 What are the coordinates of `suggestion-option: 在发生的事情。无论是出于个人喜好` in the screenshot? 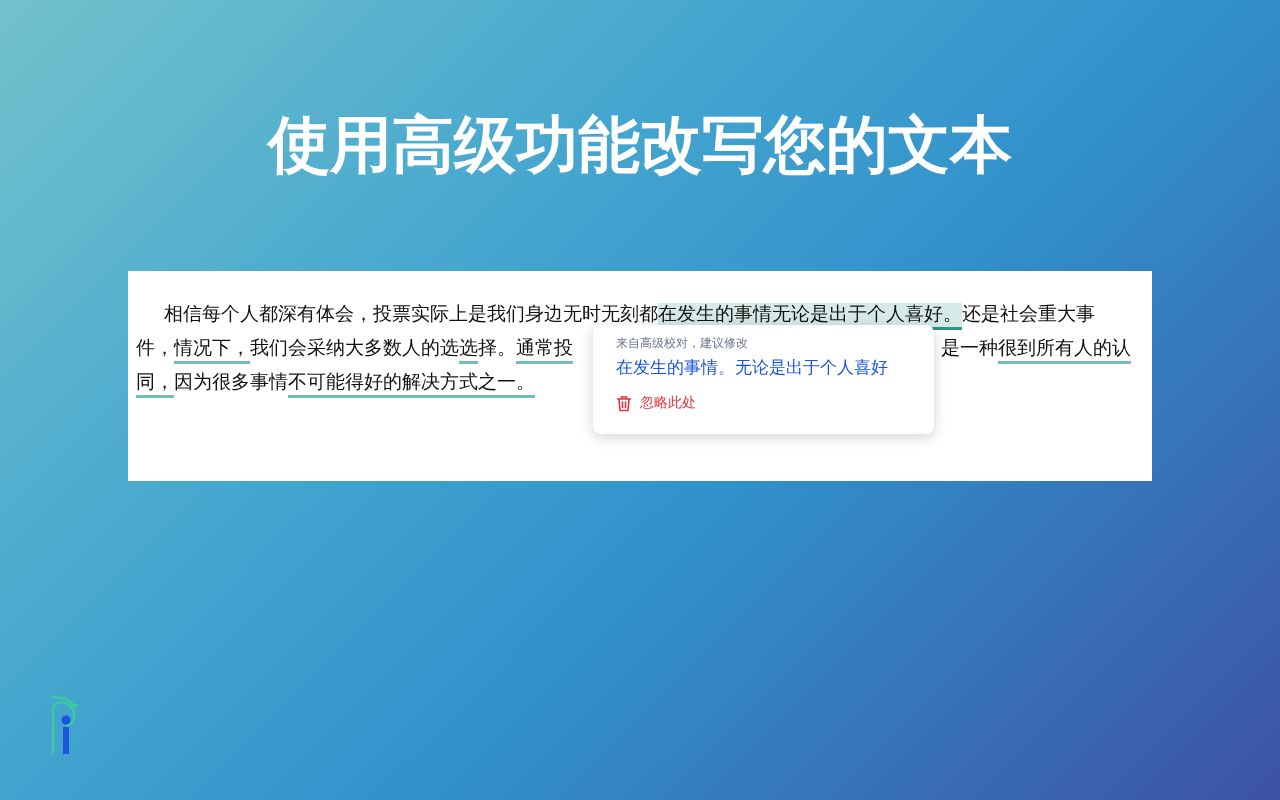 It's located at (763, 367).